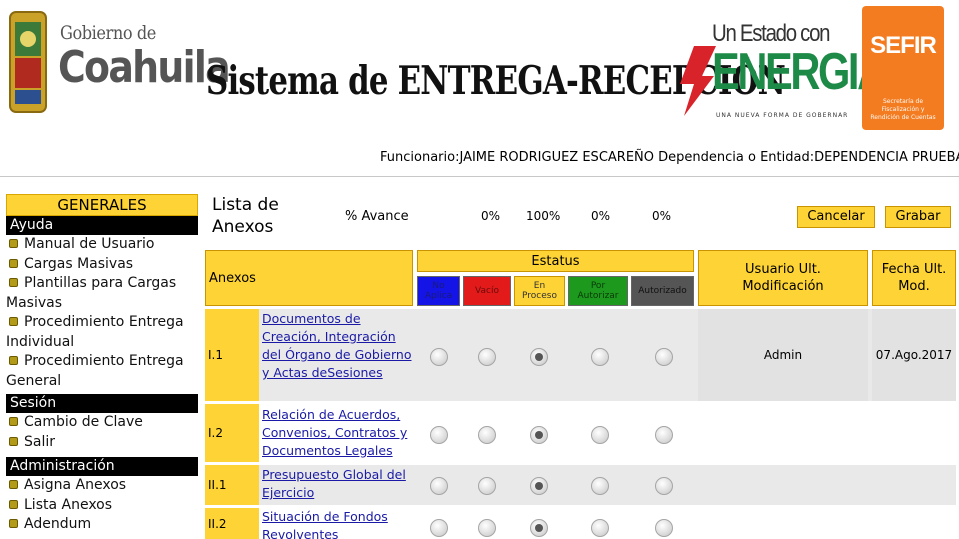  I want to click on sidebar-section-administracion: Administración, so click(102, 466).